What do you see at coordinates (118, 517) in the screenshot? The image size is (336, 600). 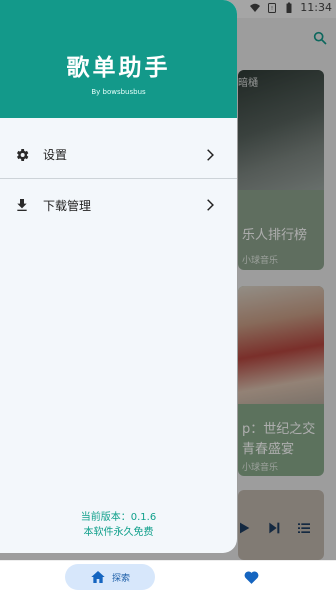 I see `version-text: 当前版本：0.1.6` at bounding box center [118, 517].